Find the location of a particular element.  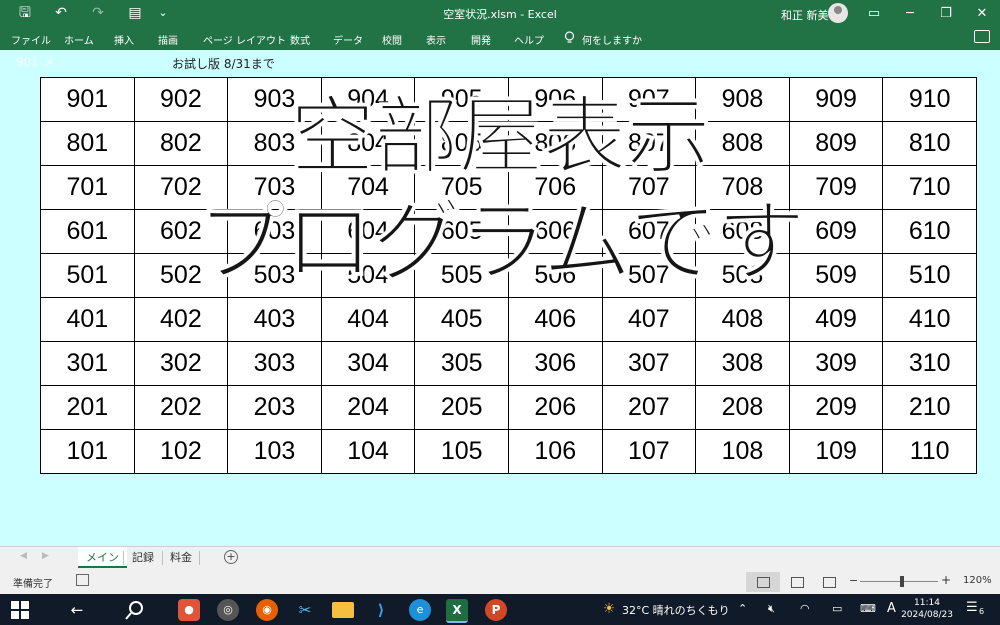

chevron-up-icon: ⌃ is located at coordinates (742, 608).